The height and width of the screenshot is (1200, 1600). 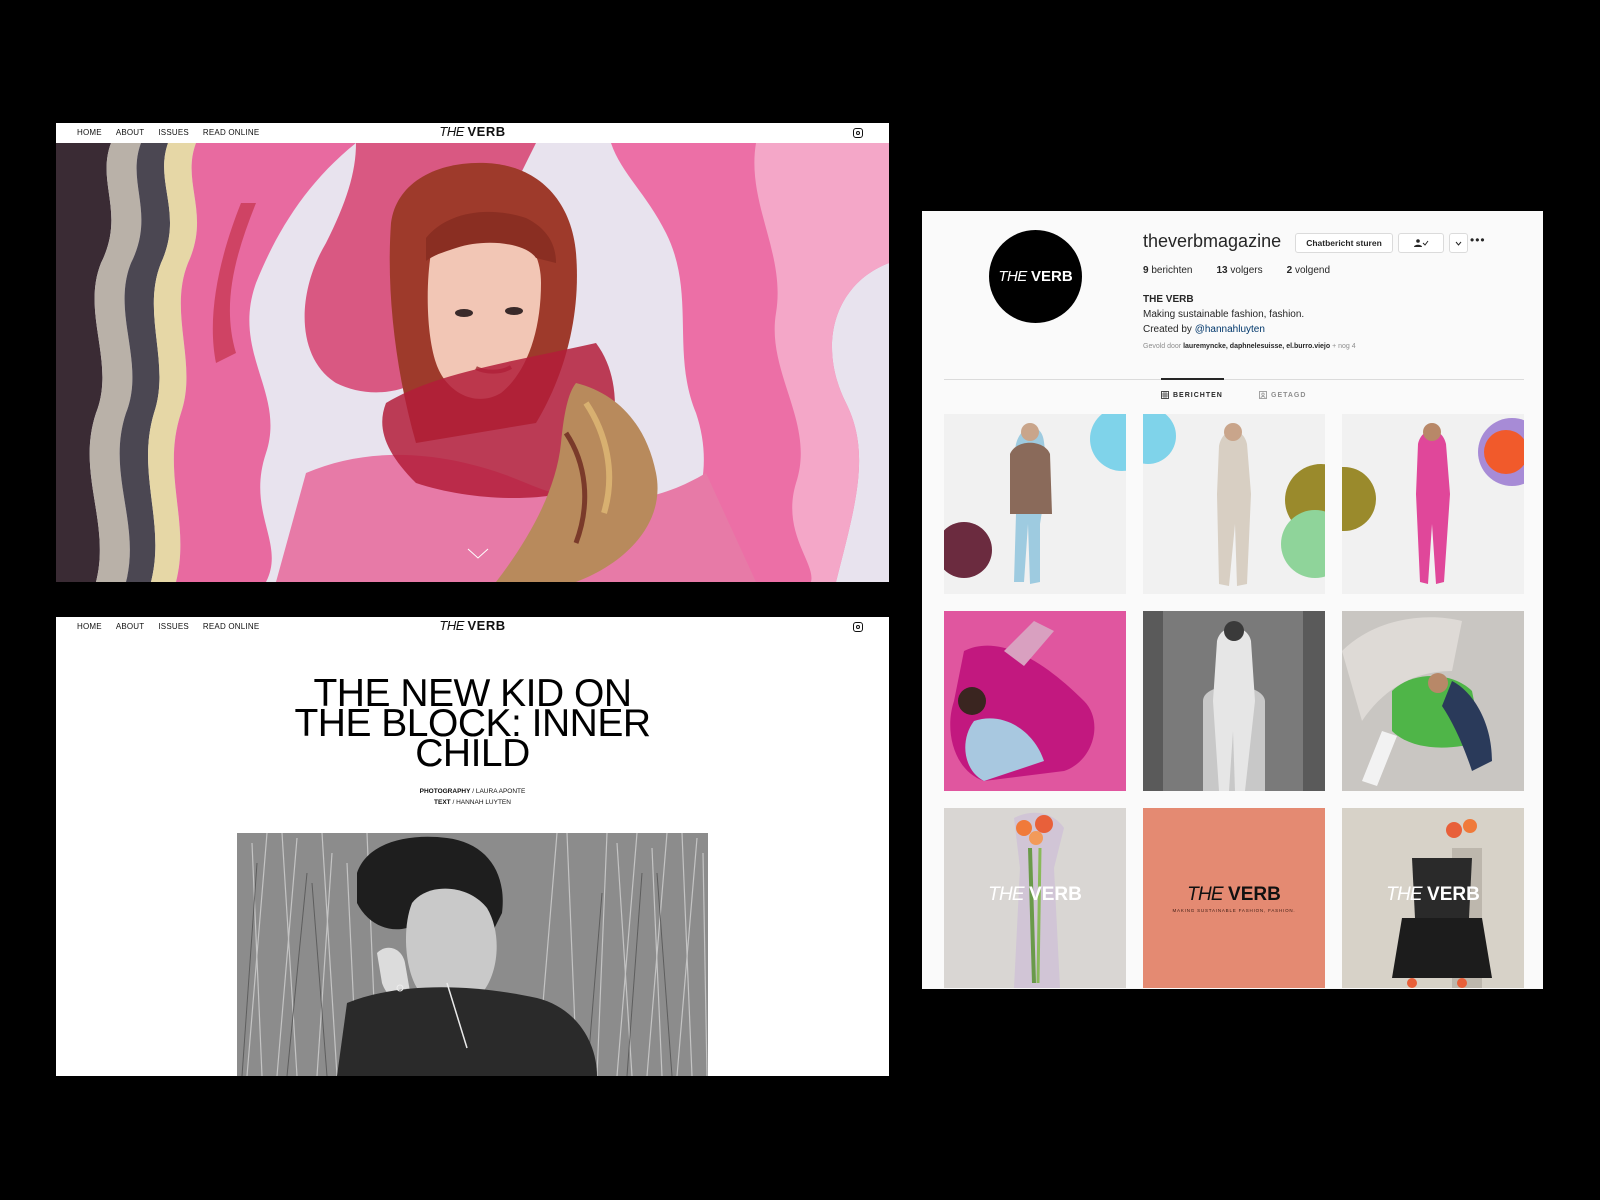 I want to click on bio-description: Making sustainable fashion, fashion., so click(x=1224, y=314).